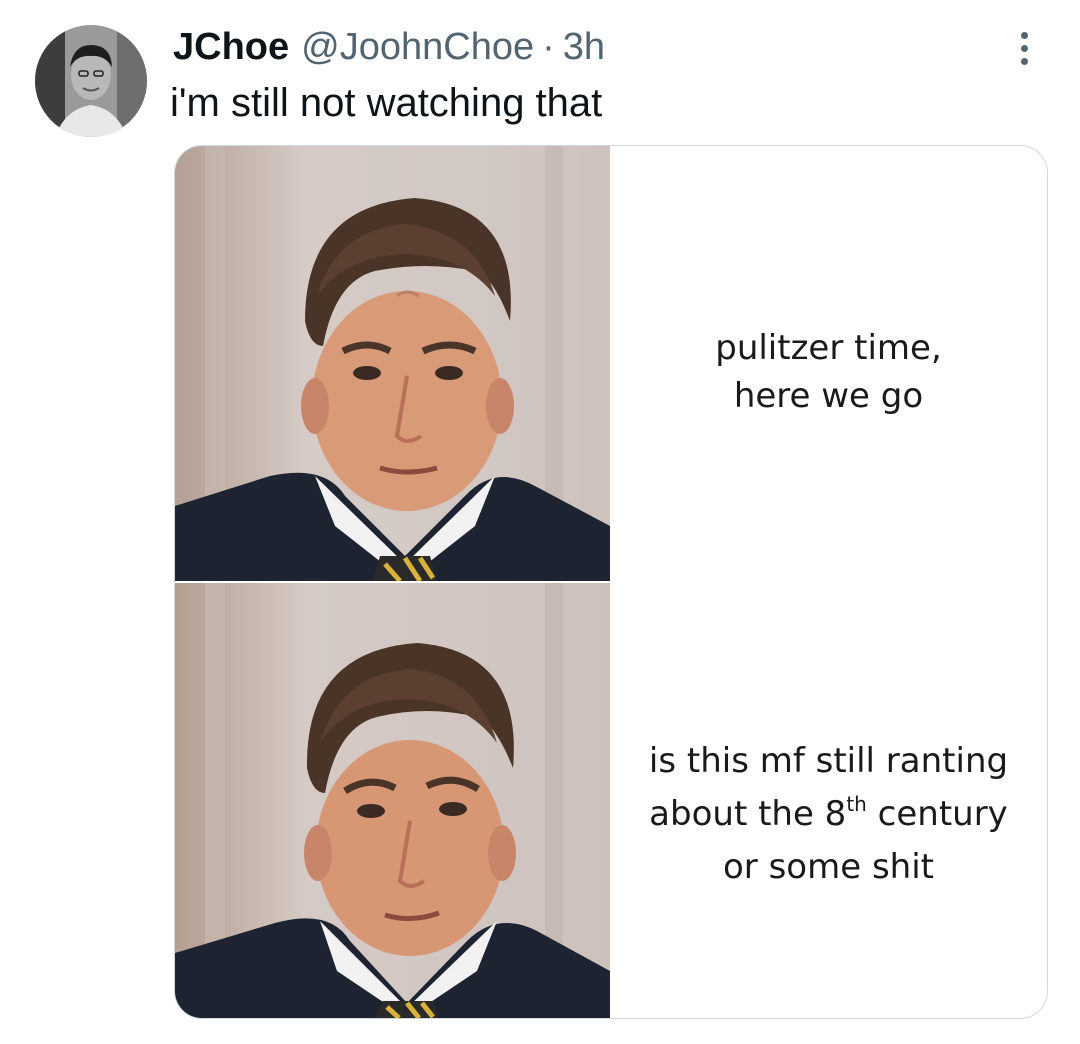  Describe the element at coordinates (828, 372) in the screenshot. I see `meme-caption-top: pulitzer time, here we go` at that location.